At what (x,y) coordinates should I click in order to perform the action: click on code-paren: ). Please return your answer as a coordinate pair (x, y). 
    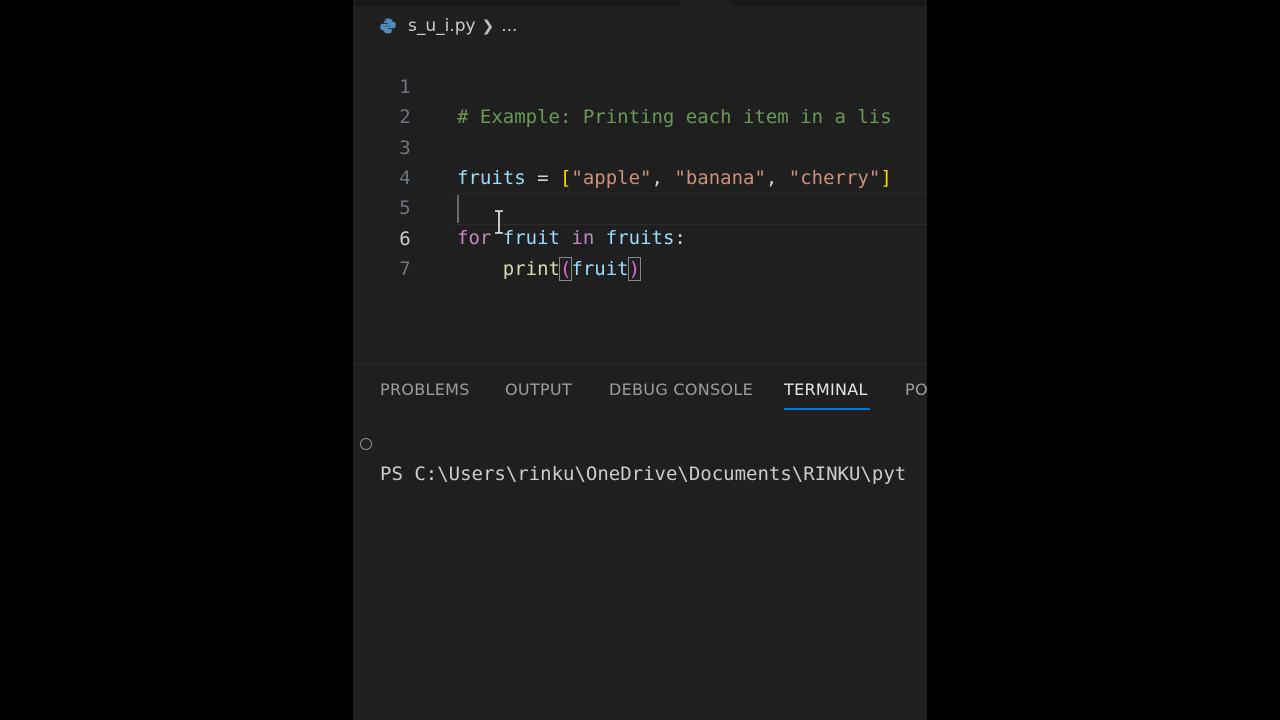
    Looking at the image, I should click on (634, 269).